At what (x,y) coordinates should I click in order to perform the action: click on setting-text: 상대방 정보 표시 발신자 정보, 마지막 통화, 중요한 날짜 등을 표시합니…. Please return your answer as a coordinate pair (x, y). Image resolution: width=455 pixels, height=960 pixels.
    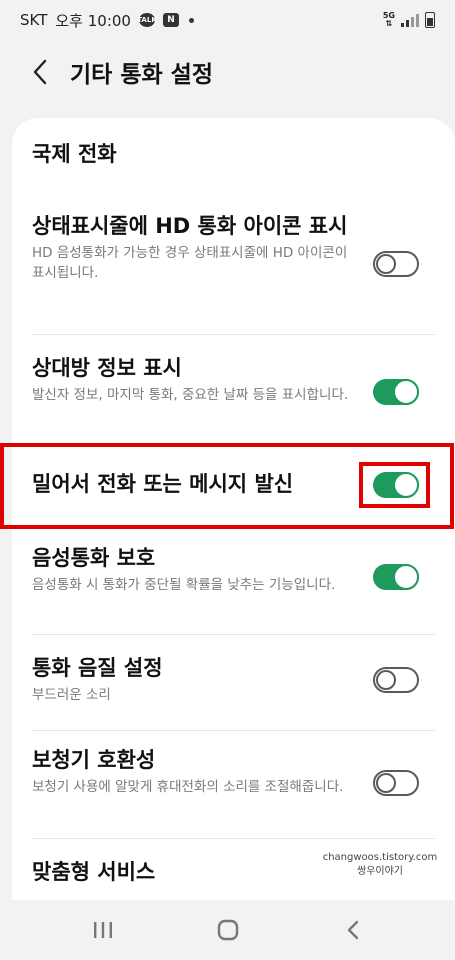
    Looking at the image, I should click on (192, 379).